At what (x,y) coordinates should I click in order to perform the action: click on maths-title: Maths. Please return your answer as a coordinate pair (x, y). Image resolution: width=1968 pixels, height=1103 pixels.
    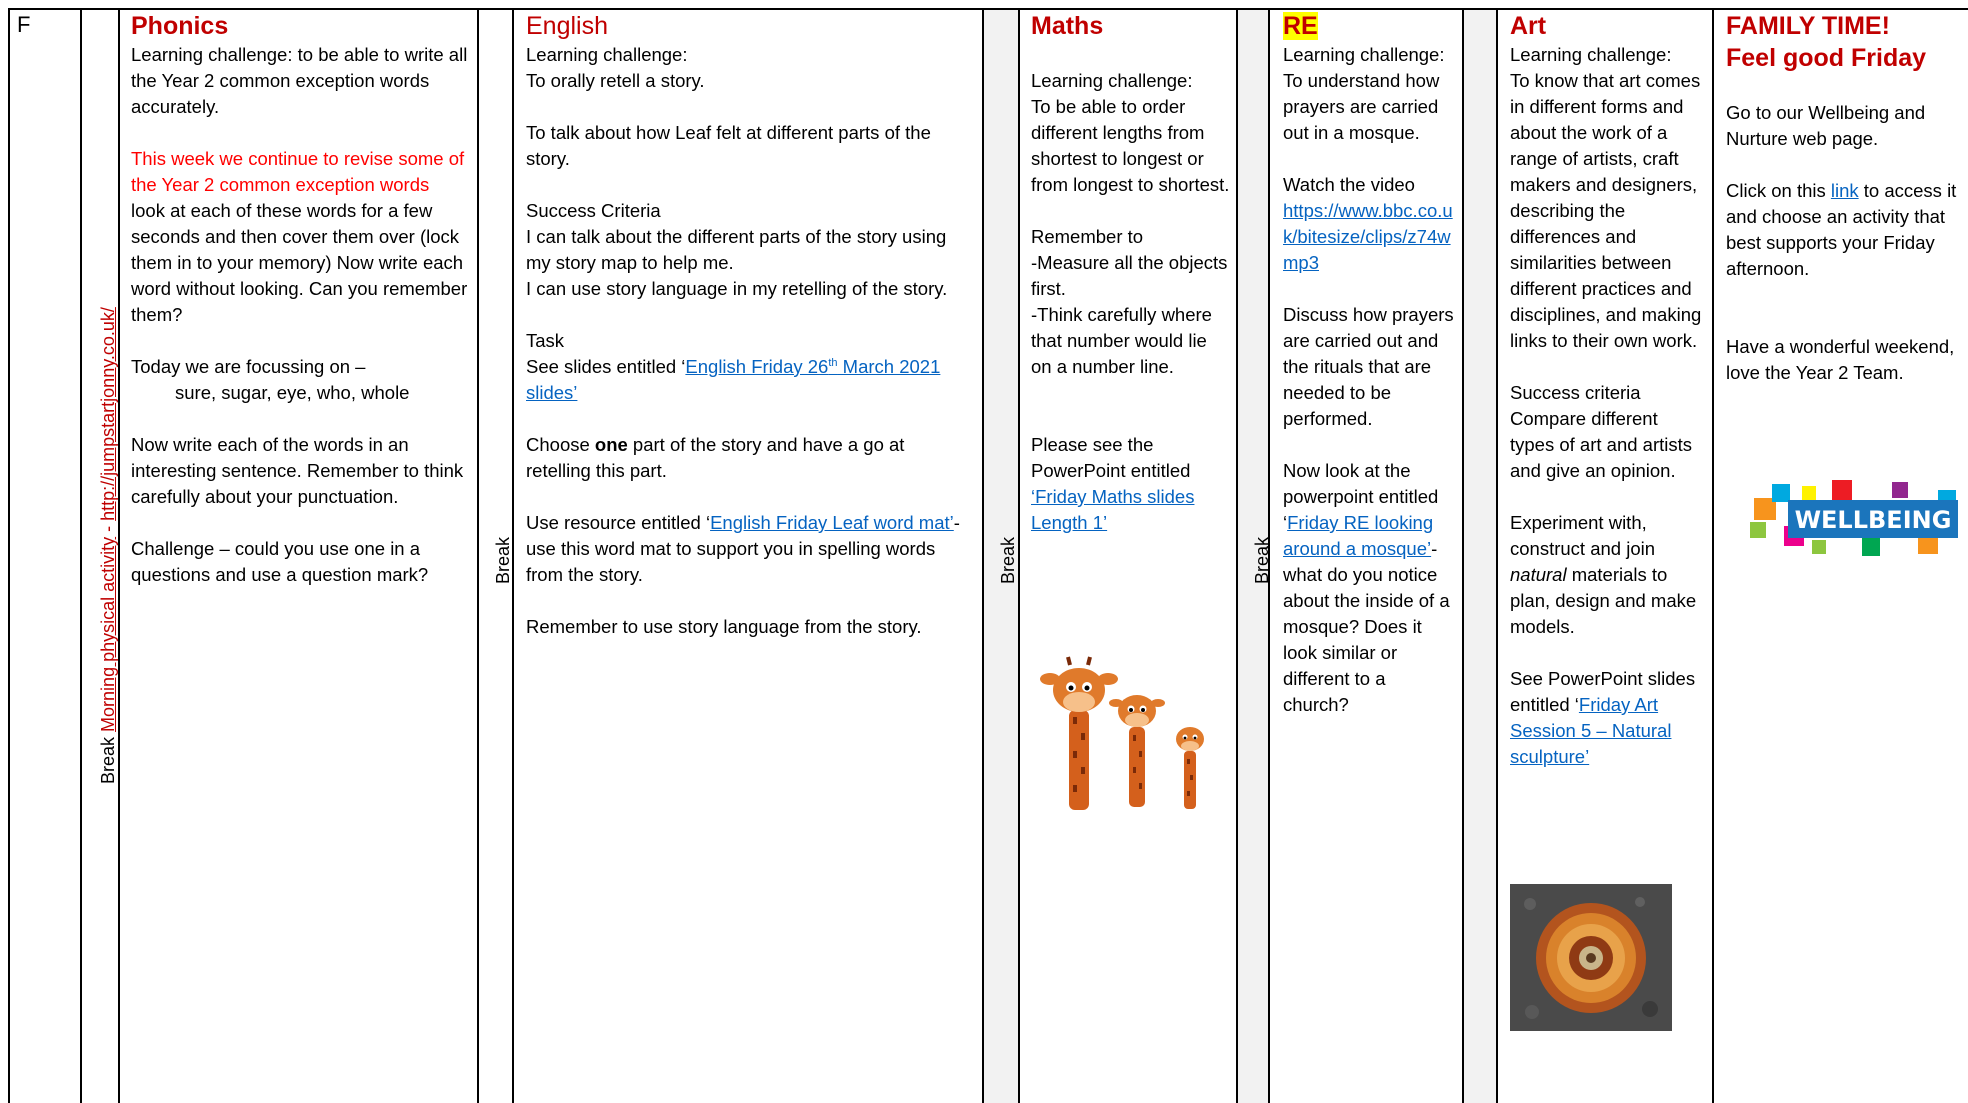
    Looking at the image, I should click on (1067, 26).